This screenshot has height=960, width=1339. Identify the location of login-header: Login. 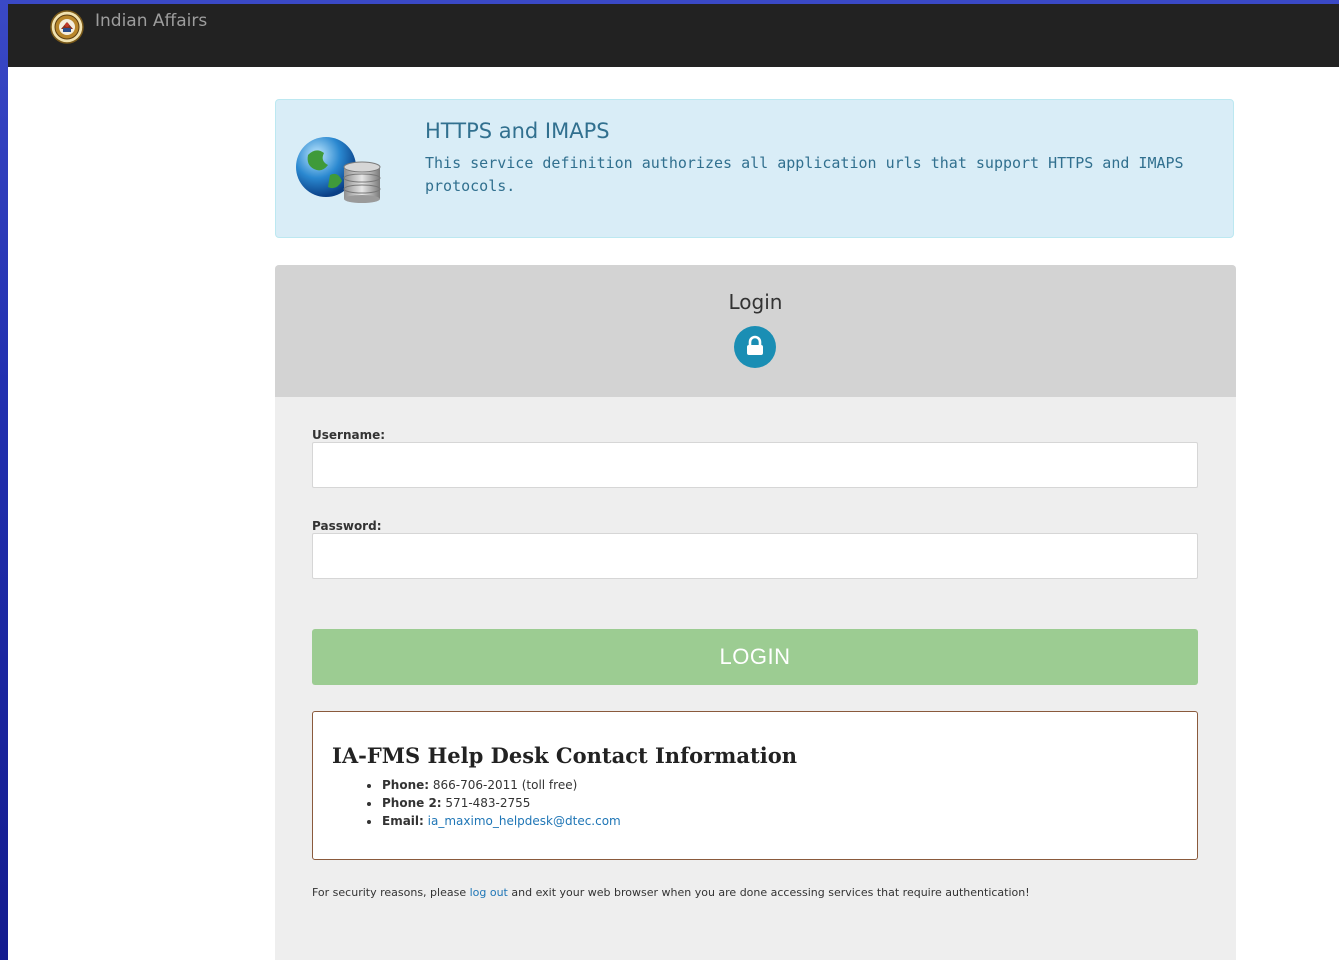
(755, 331).